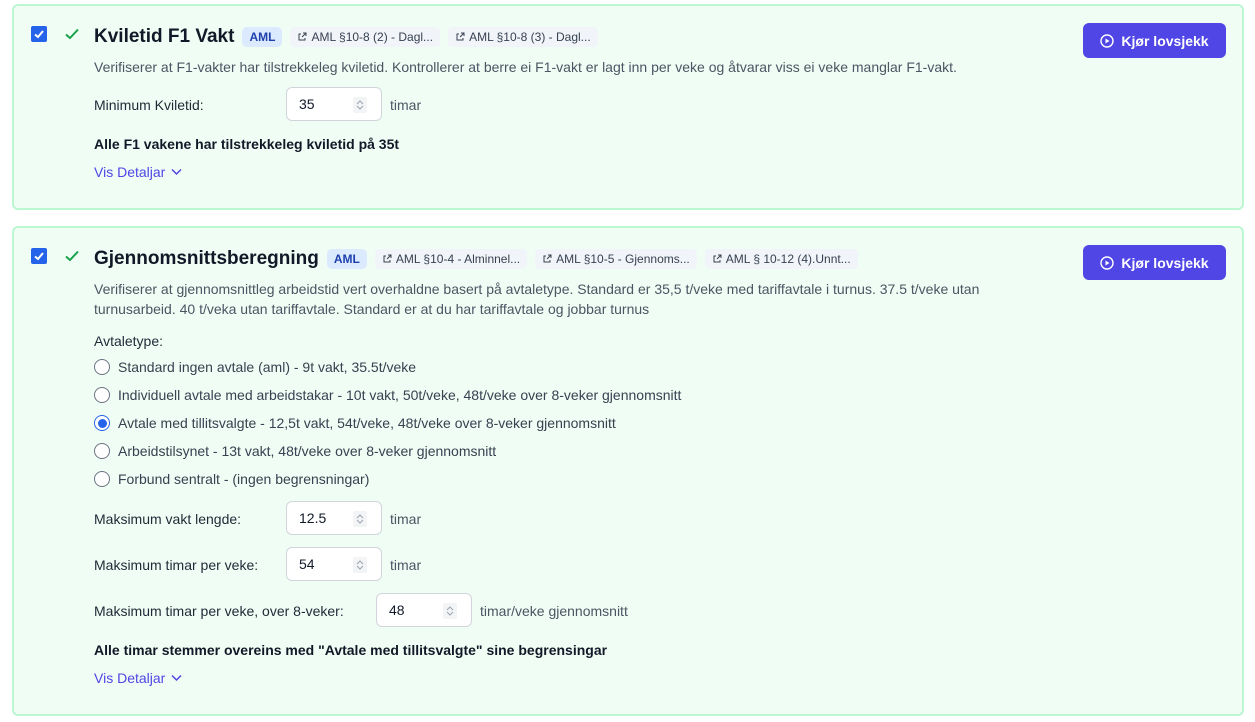  Describe the element at coordinates (307, 104) in the screenshot. I see `input-value: 35` at that location.